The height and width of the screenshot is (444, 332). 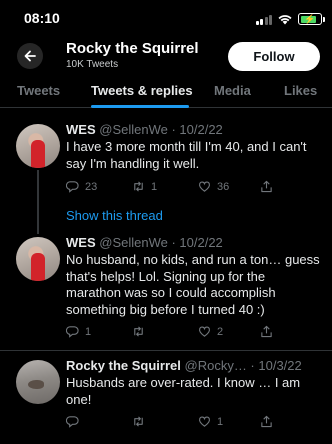 I want to click on tab-media: Media, so click(x=232, y=90).